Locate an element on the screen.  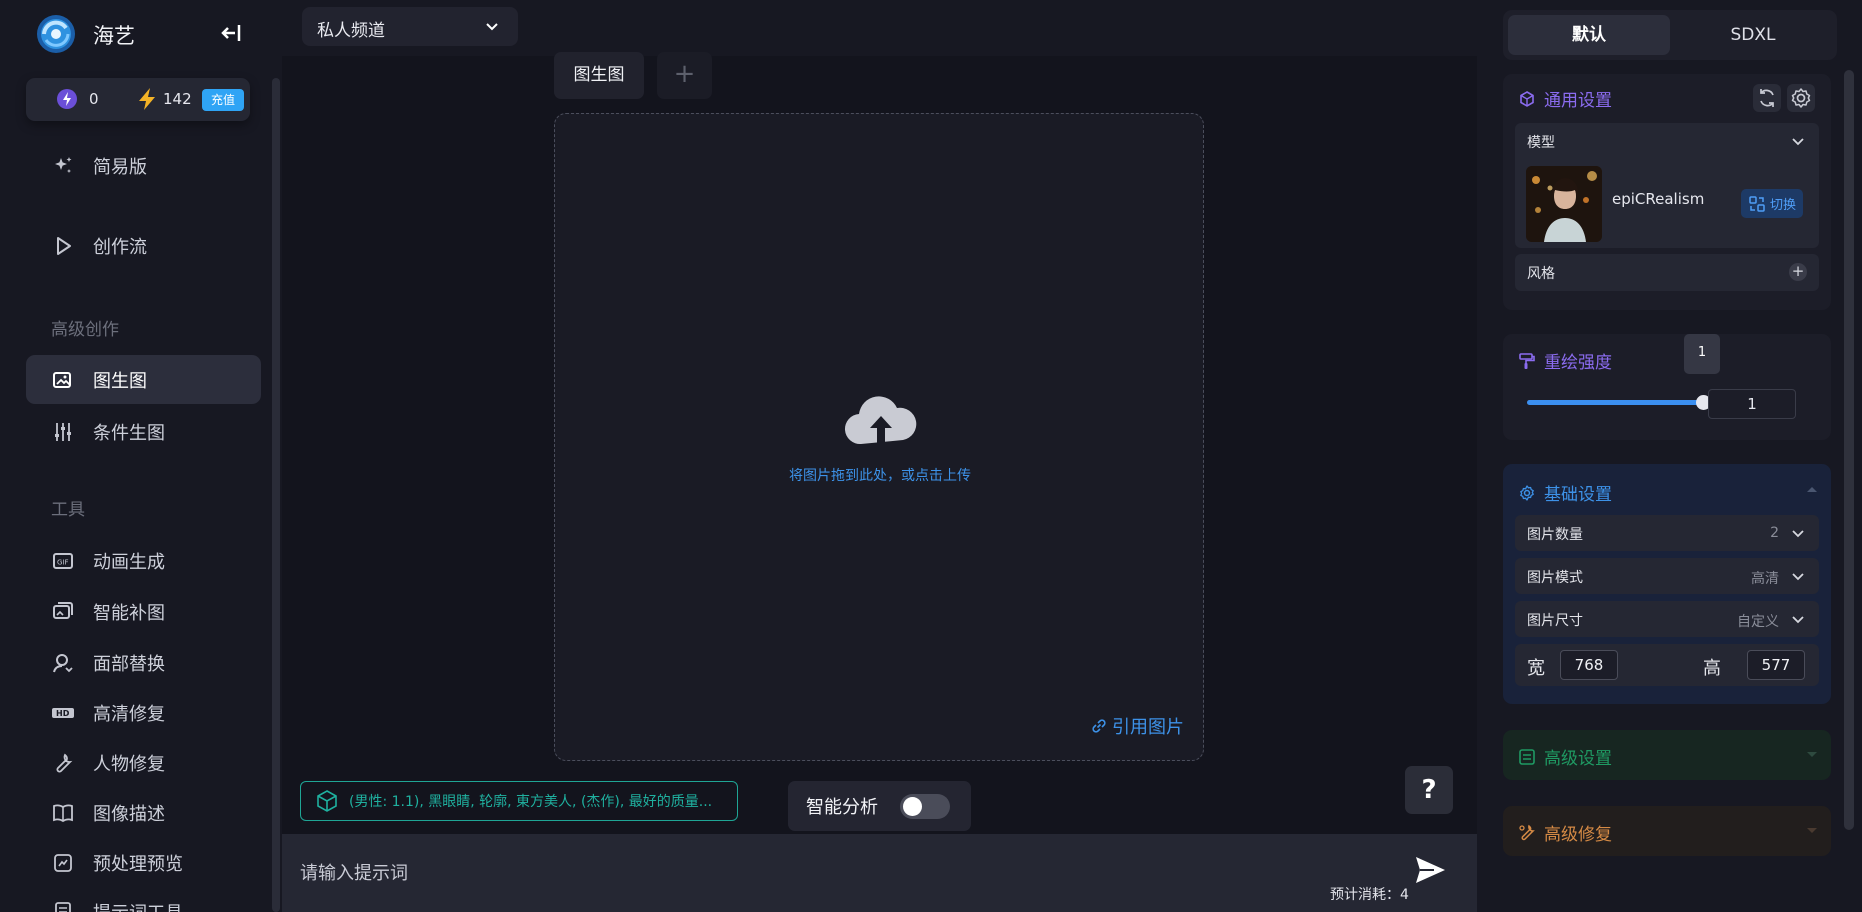
advanced-settings-card: 高级设置 is located at coordinates (1667, 755).